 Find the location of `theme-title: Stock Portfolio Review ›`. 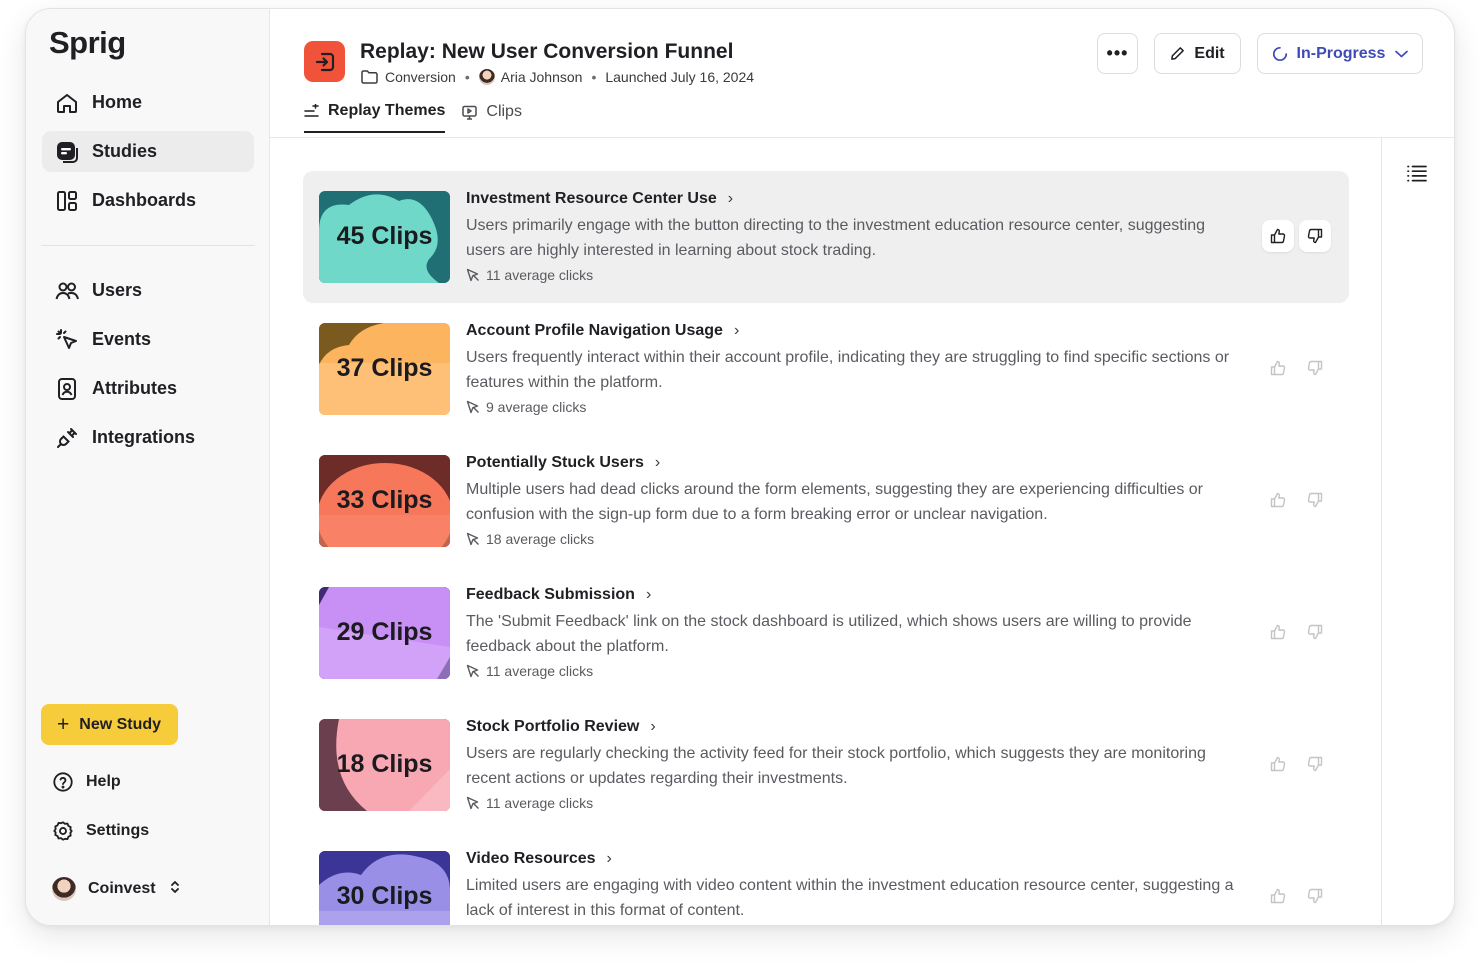

theme-title: Stock Portfolio Review › is located at coordinates (561, 727).